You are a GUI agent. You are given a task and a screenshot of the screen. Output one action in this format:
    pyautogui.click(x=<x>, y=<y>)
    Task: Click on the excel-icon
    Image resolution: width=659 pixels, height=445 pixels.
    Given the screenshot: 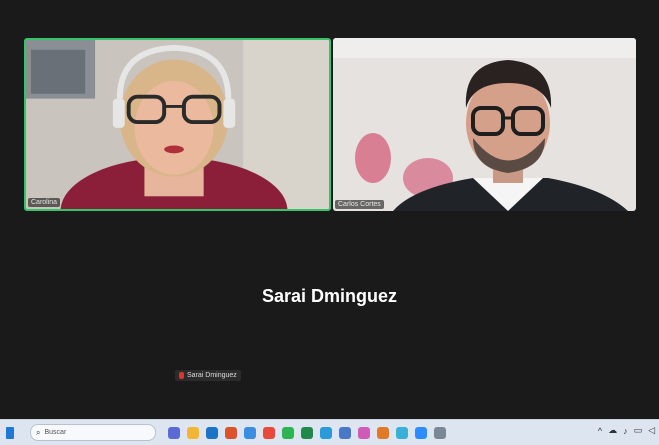 What is the action you would take?
    pyautogui.click(x=307, y=432)
    